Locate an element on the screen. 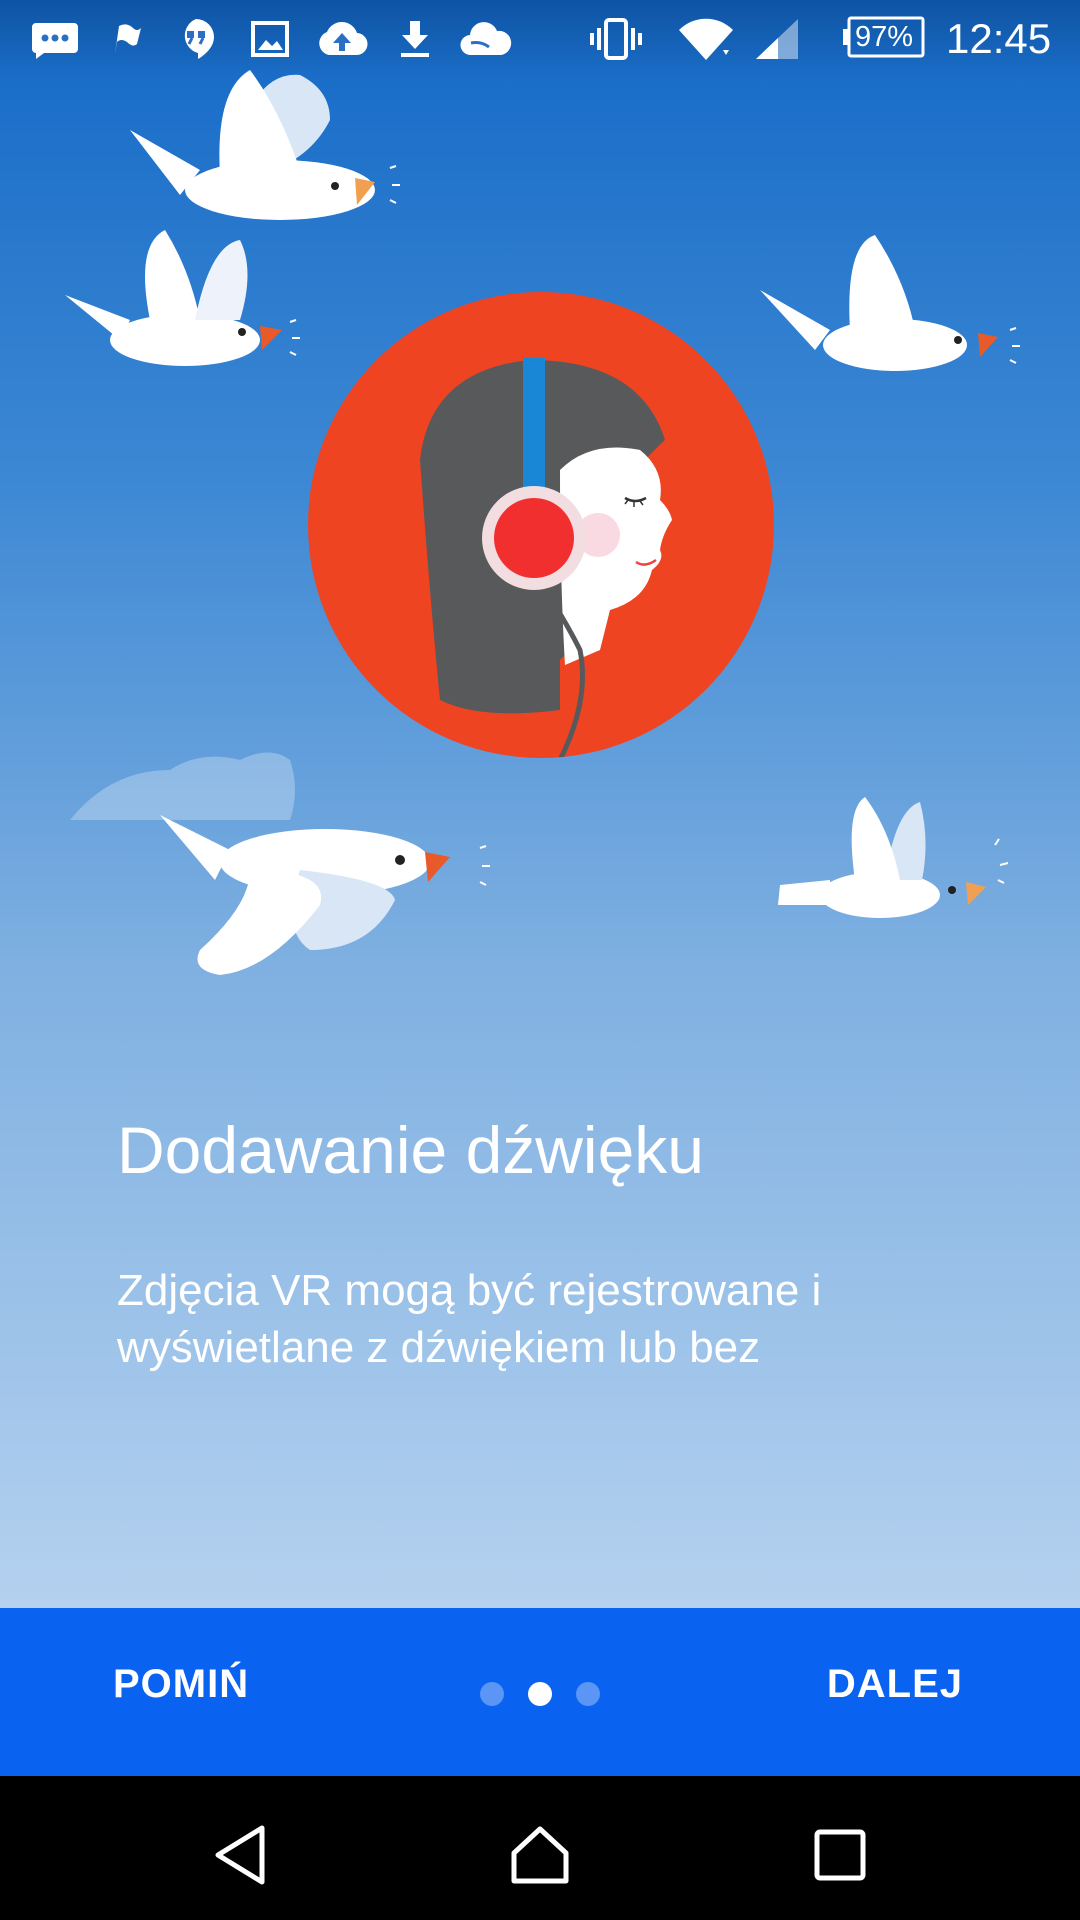 The width and height of the screenshot is (1080, 1920). download-icon is located at coordinates (415, 39).